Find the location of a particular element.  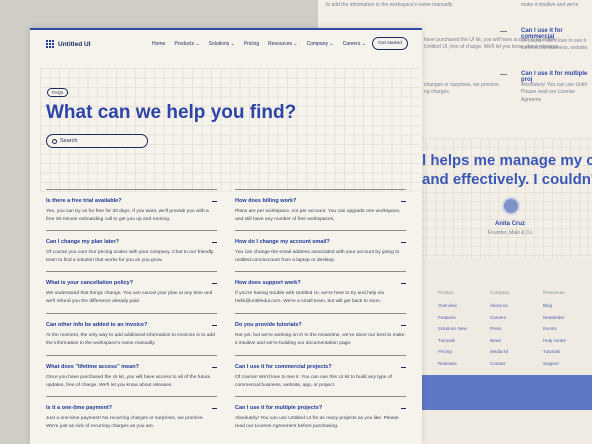

footer-link: Blog is located at coordinates (554, 305).